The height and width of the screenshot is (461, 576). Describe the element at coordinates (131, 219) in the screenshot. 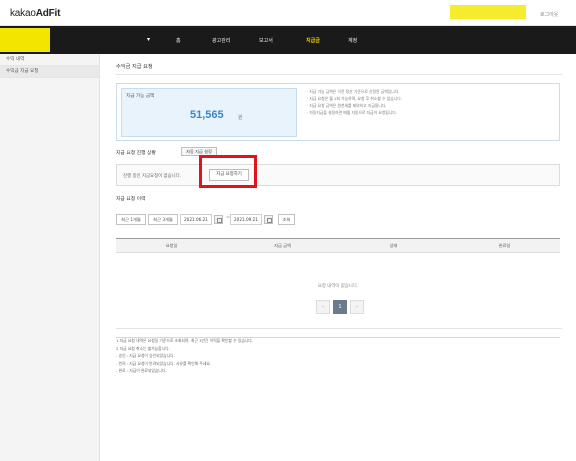

I see `filter-1-month-button: 최근 1개월` at that location.